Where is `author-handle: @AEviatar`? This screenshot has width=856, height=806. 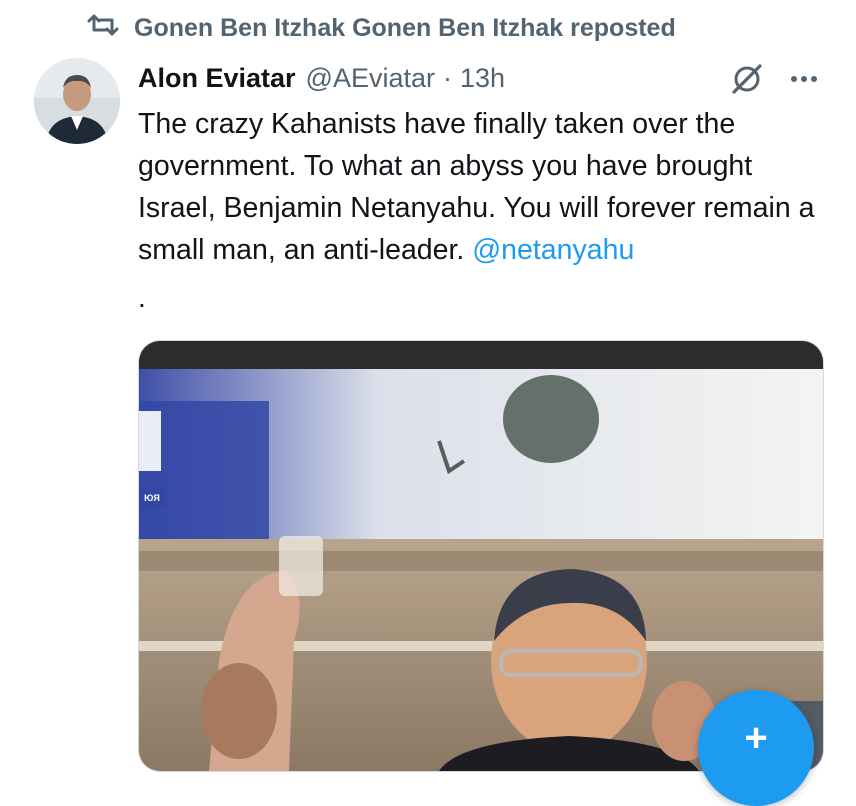
author-handle: @AEviatar is located at coordinates (370, 78).